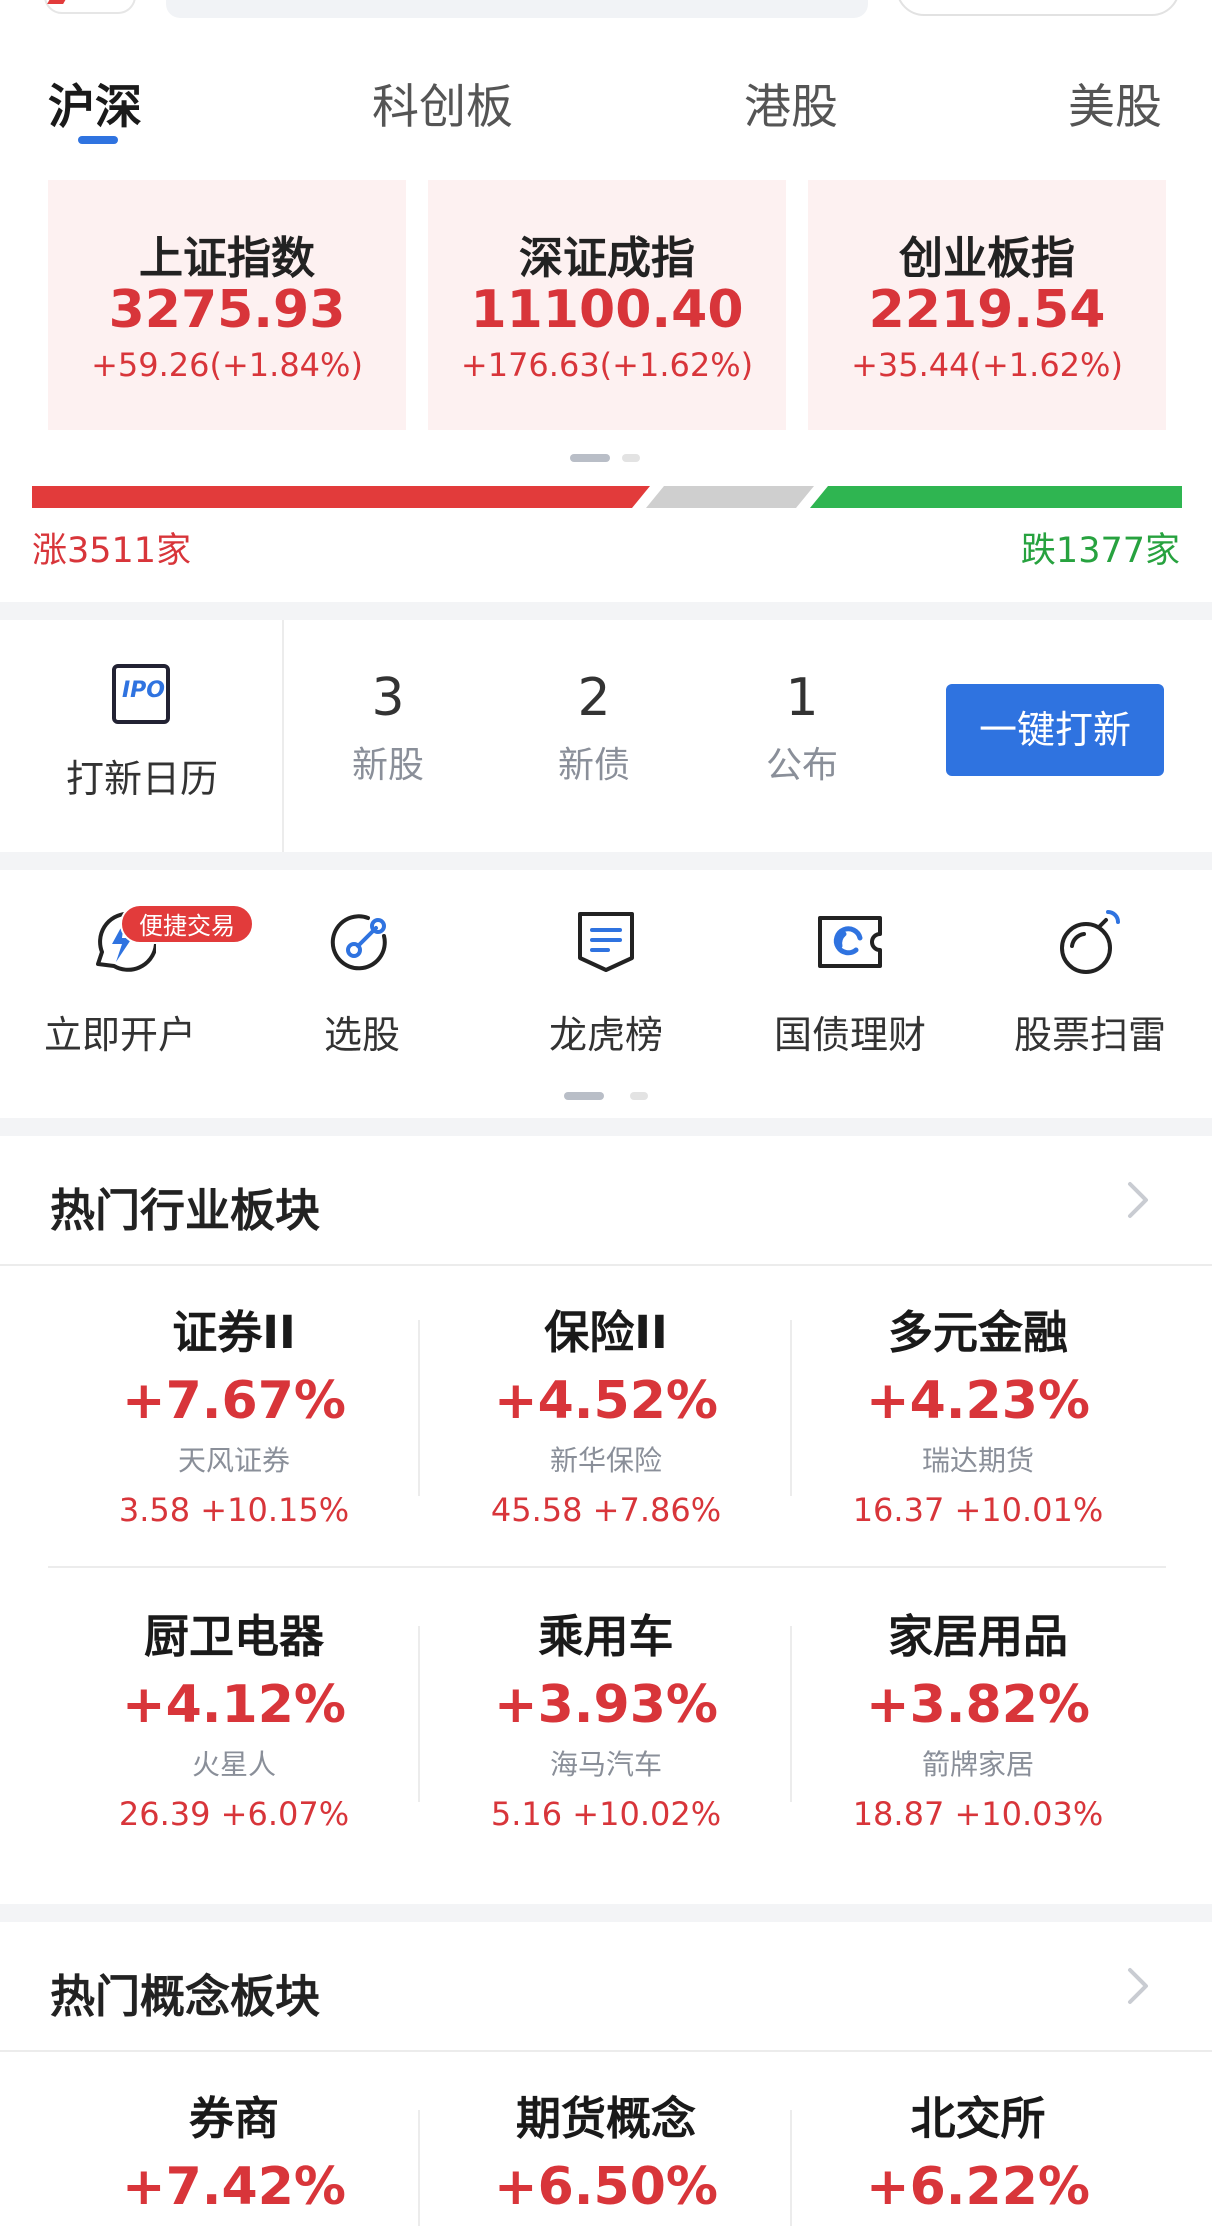 The width and height of the screenshot is (1212, 2226). I want to click on stock-picker-icon, so click(362, 942).